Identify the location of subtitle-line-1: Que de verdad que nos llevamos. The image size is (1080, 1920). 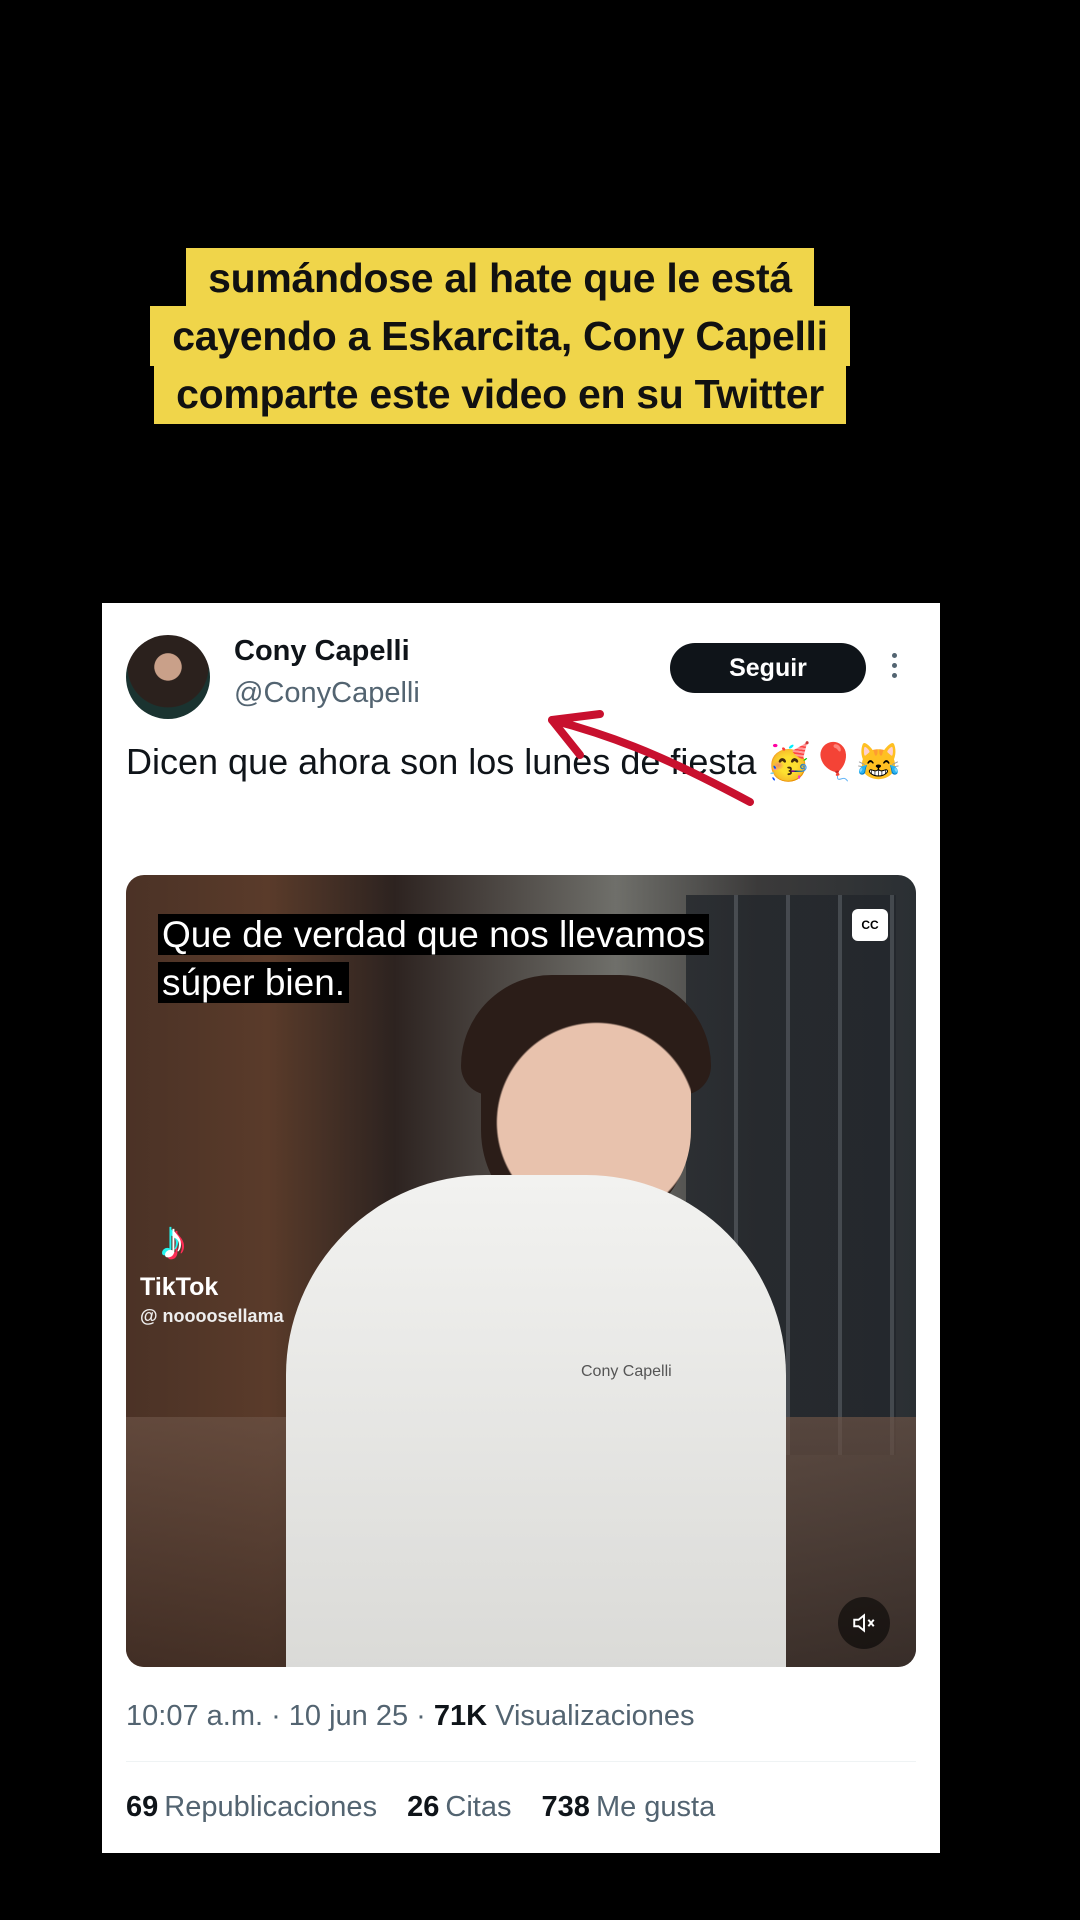
(434, 934).